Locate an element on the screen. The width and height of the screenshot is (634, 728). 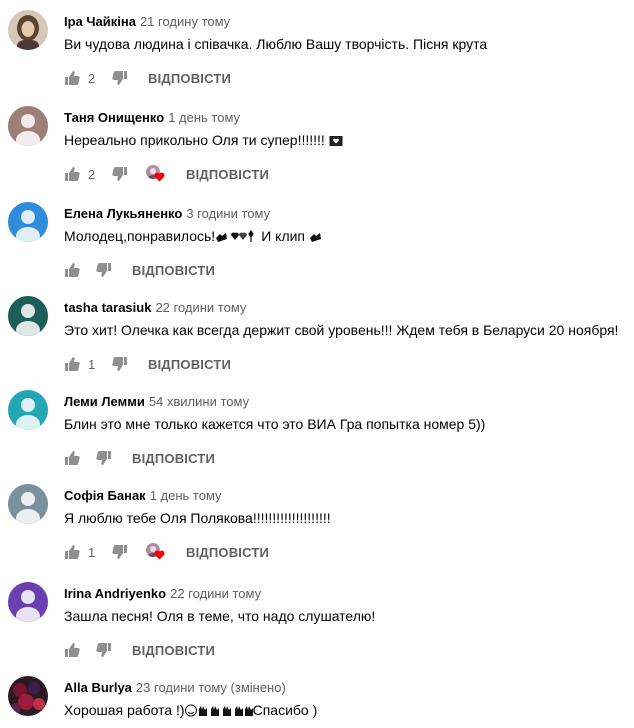
comment-text: Молодец,понравилось! И клип is located at coordinates (193, 237).